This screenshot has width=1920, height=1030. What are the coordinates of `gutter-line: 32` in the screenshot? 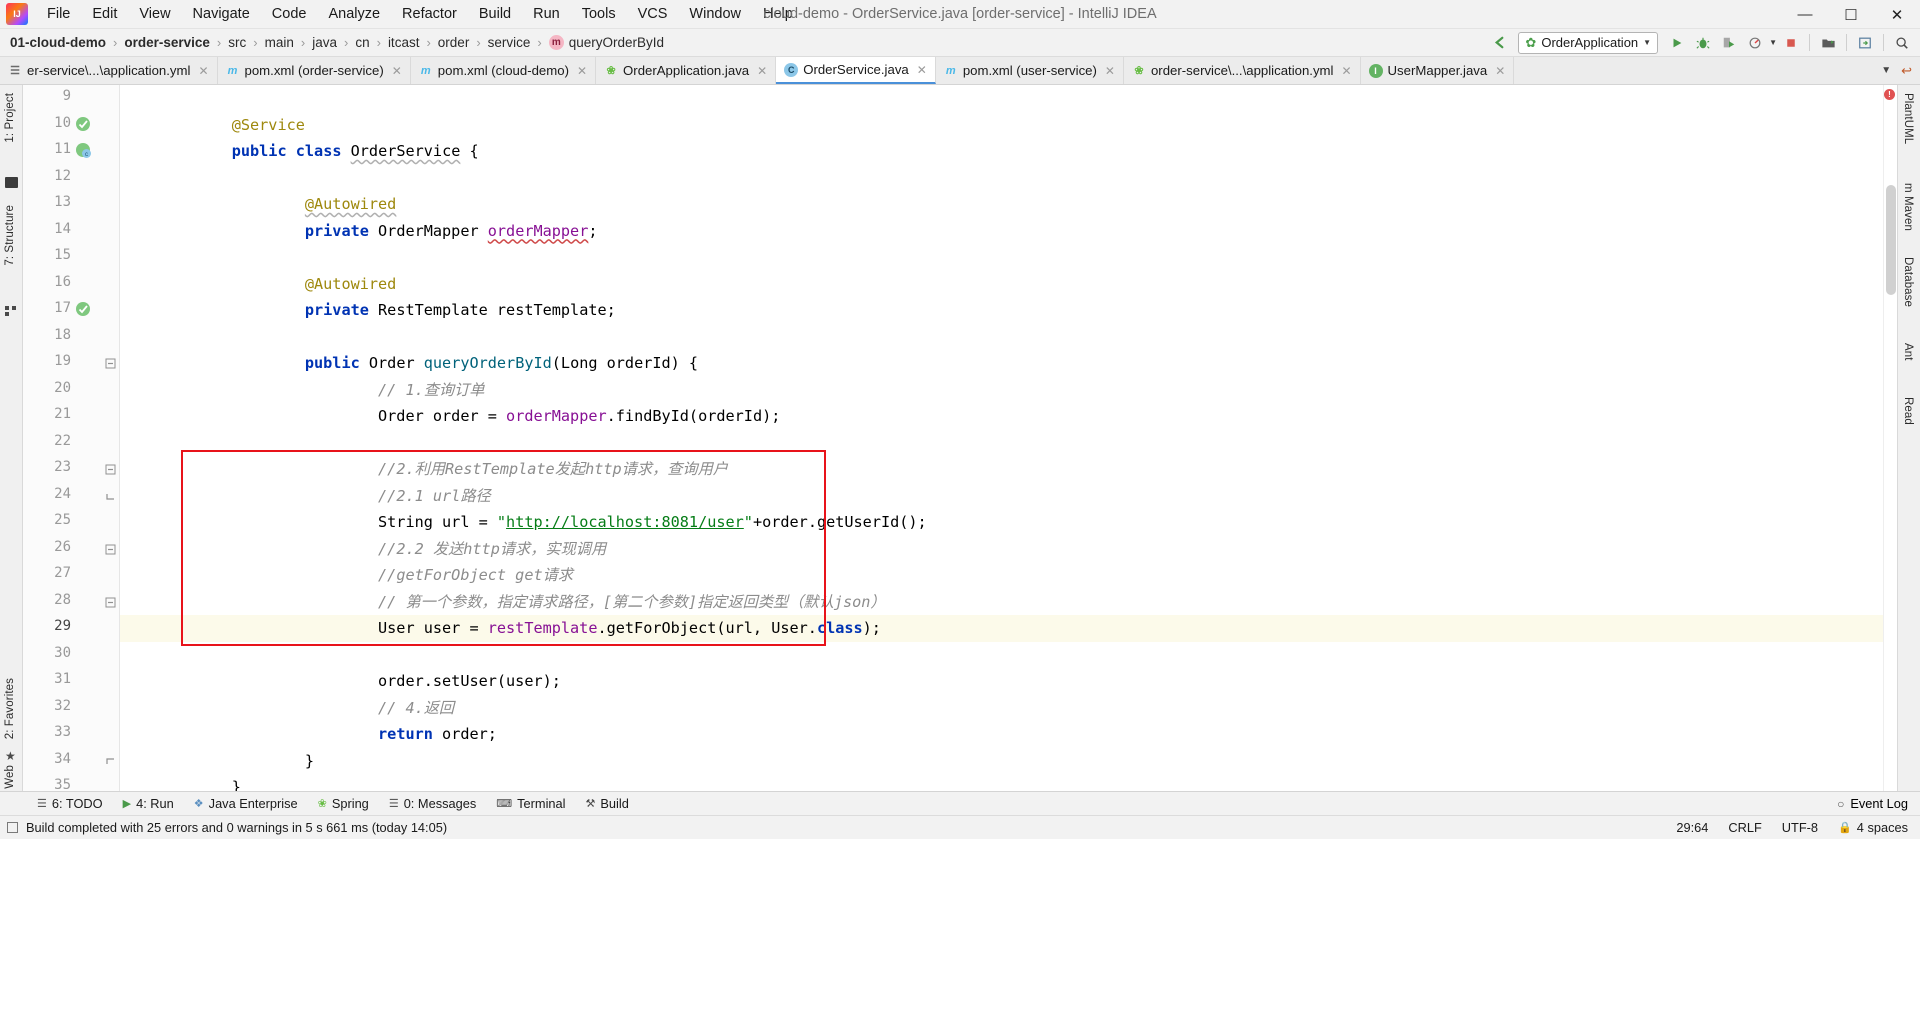 It's located at (71, 708).